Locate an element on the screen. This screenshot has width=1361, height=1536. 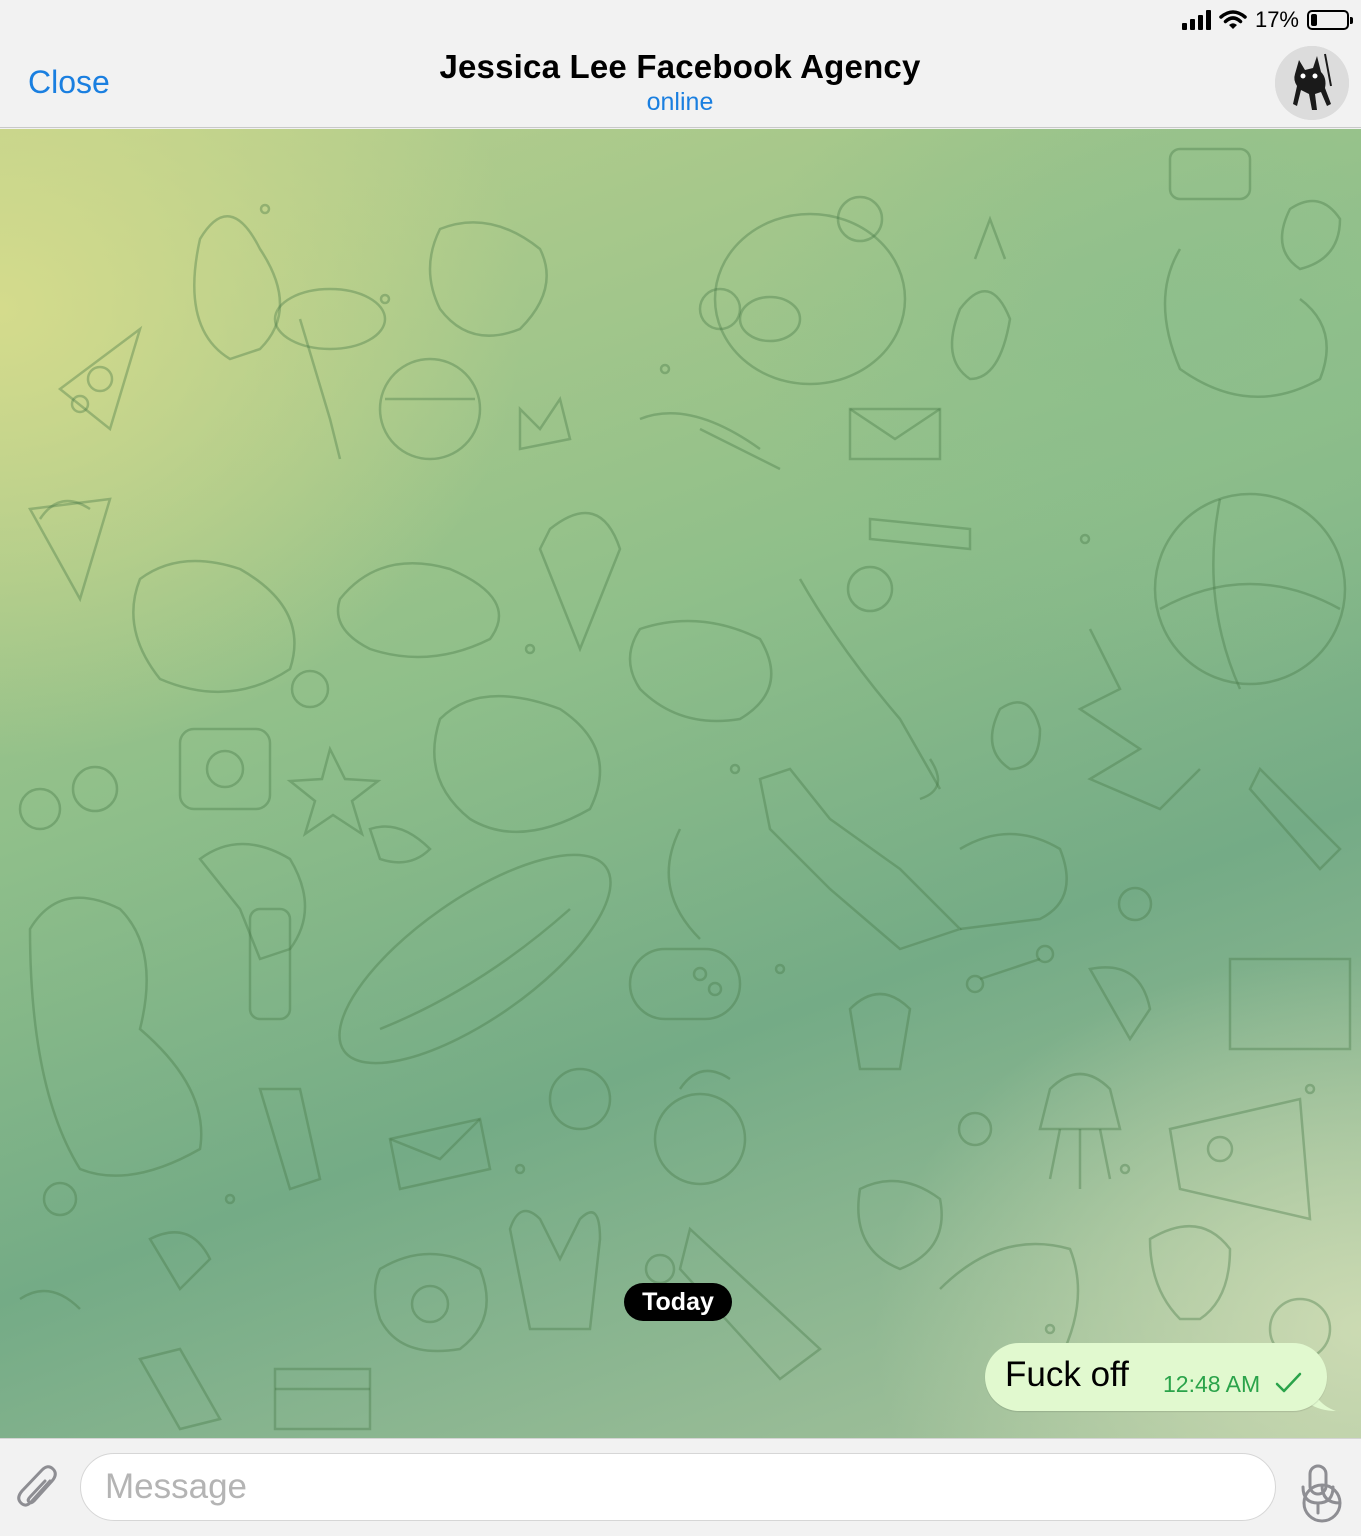
chat-title-block: Jessica Lee Facebook Agency online is located at coordinates (680, 82).